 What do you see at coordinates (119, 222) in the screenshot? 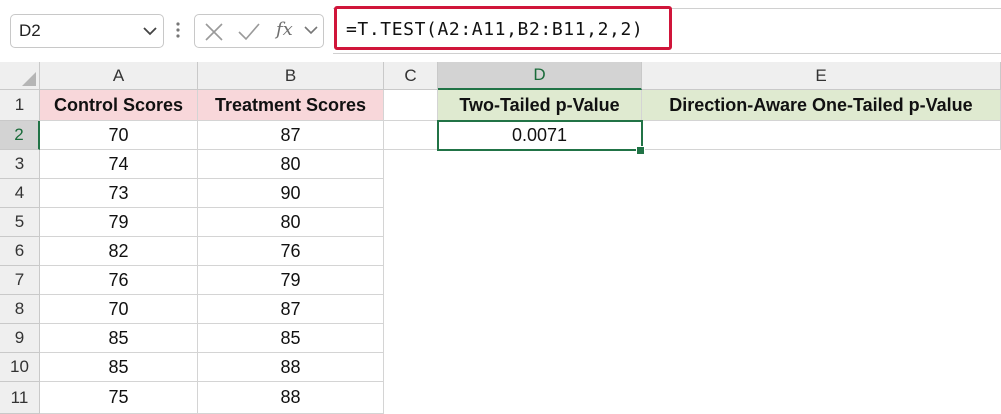
I see `cell-control: 79` at bounding box center [119, 222].